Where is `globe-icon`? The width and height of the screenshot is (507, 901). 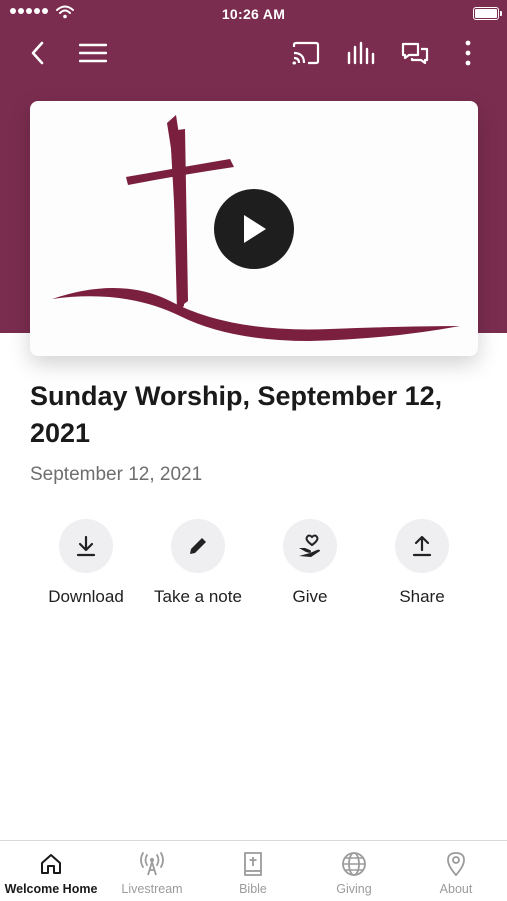 globe-icon is located at coordinates (354, 864).